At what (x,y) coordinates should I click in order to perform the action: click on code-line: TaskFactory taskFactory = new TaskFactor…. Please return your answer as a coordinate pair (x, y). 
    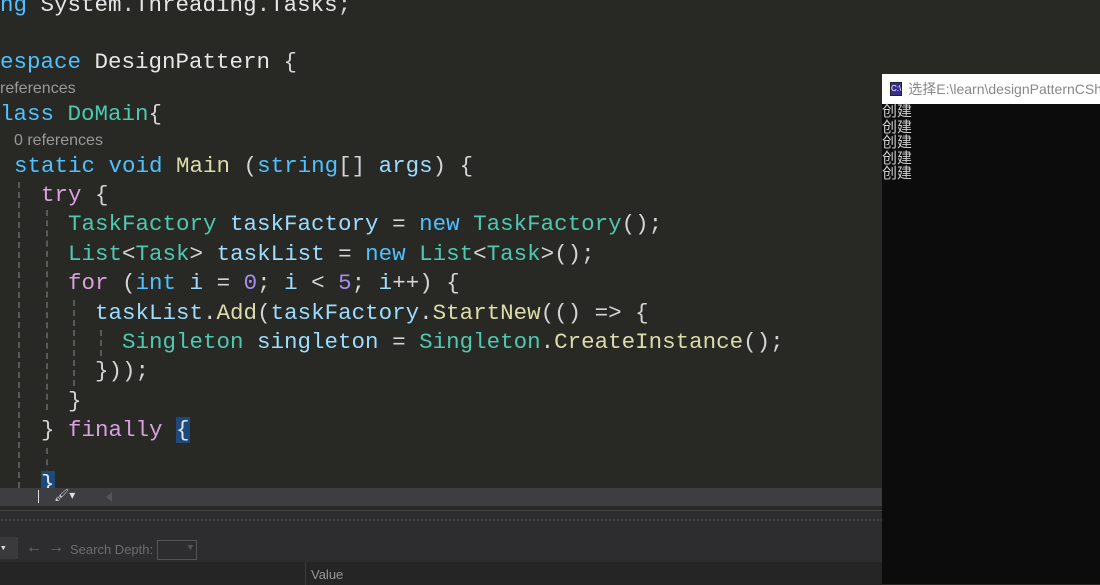
    Looking at the image, I should click on (365, 224).